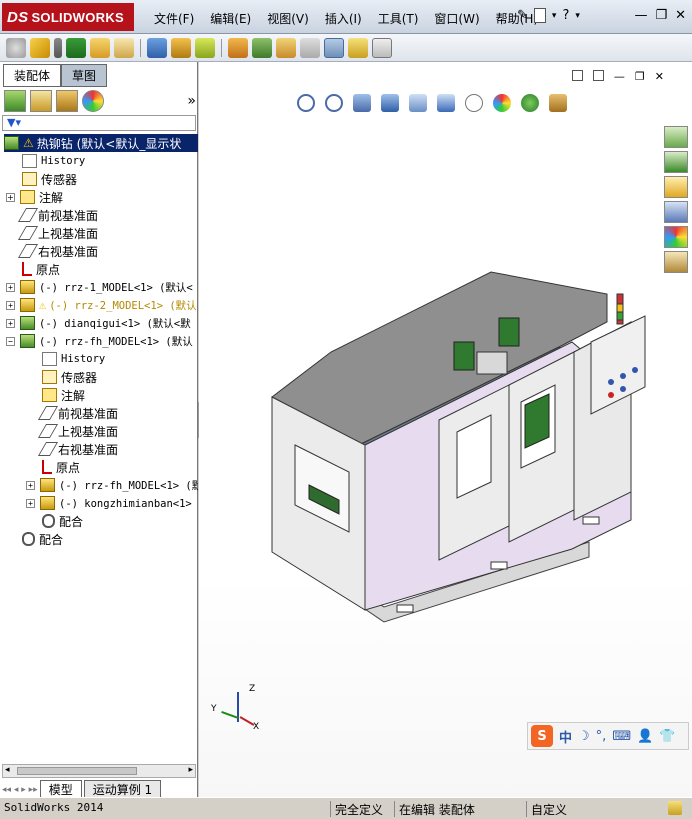  What do you see at coordinates (10, 341) in the screenshot?
I see `collapse-icon: −` at bounding box center [10, 341].